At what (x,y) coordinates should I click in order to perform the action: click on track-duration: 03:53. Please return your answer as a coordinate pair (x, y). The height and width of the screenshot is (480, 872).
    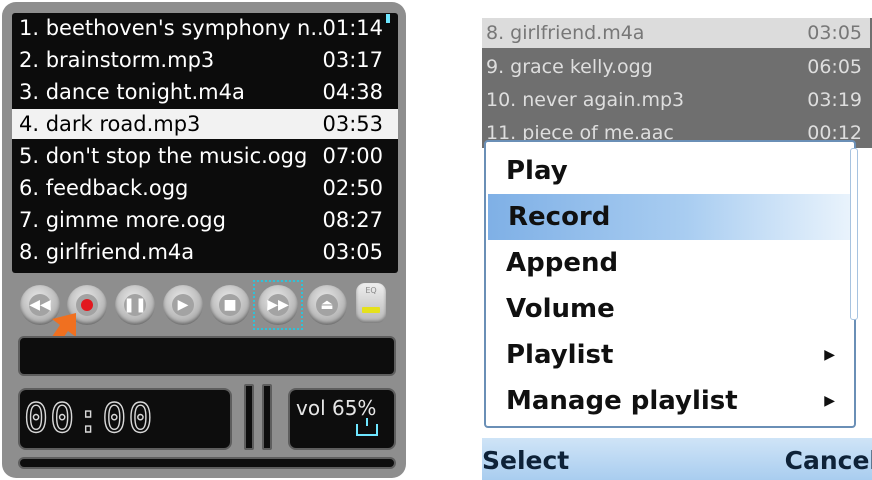
    Looking at the image, I should click on (352, 124).